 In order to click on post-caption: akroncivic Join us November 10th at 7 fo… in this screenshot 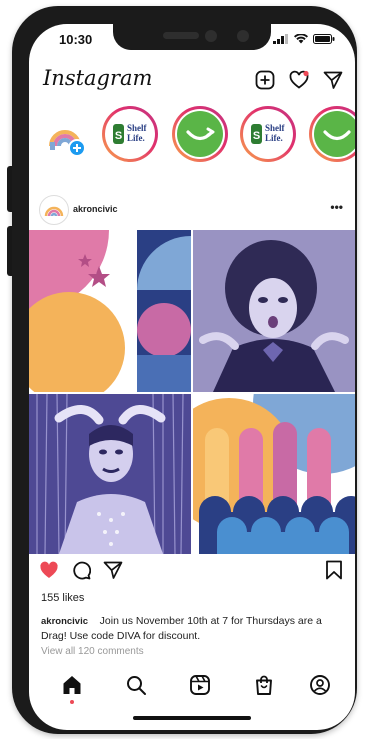, I will do `click(191, 628)`.